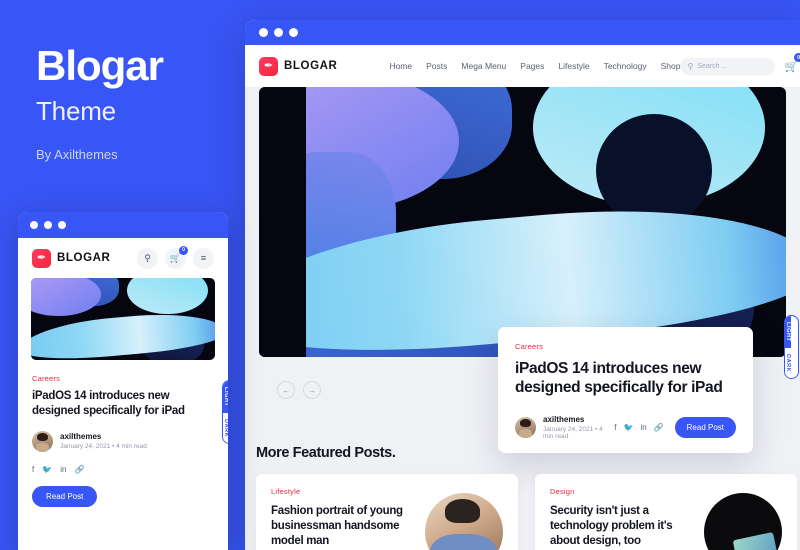 The height and width of the screenshot is (550, 800). What do you see at coordinates (671, 66) in the screenshot?
I see `menu-item-shop: Shop` at bounding box center [671, 66].